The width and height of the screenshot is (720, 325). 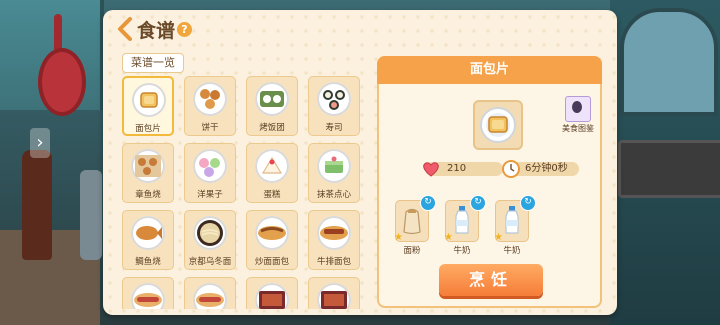 I want to click on recipe-card: 抹茶点心, so click(x=334, y=173).